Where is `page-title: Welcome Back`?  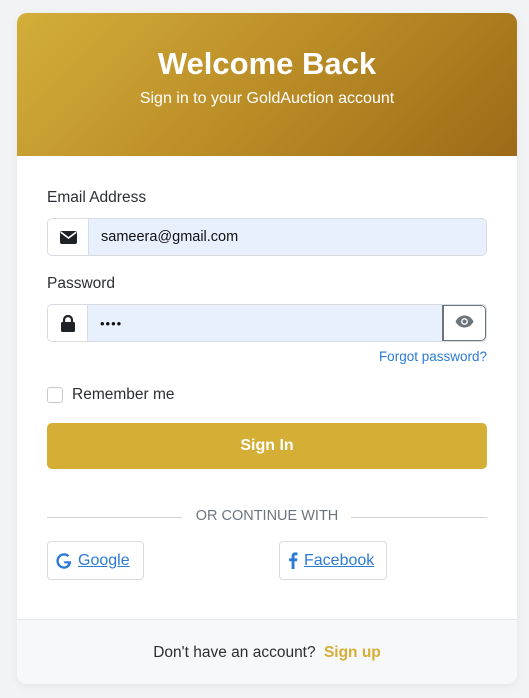
page-title: Welcome Back is located at coordinates (267, 63).